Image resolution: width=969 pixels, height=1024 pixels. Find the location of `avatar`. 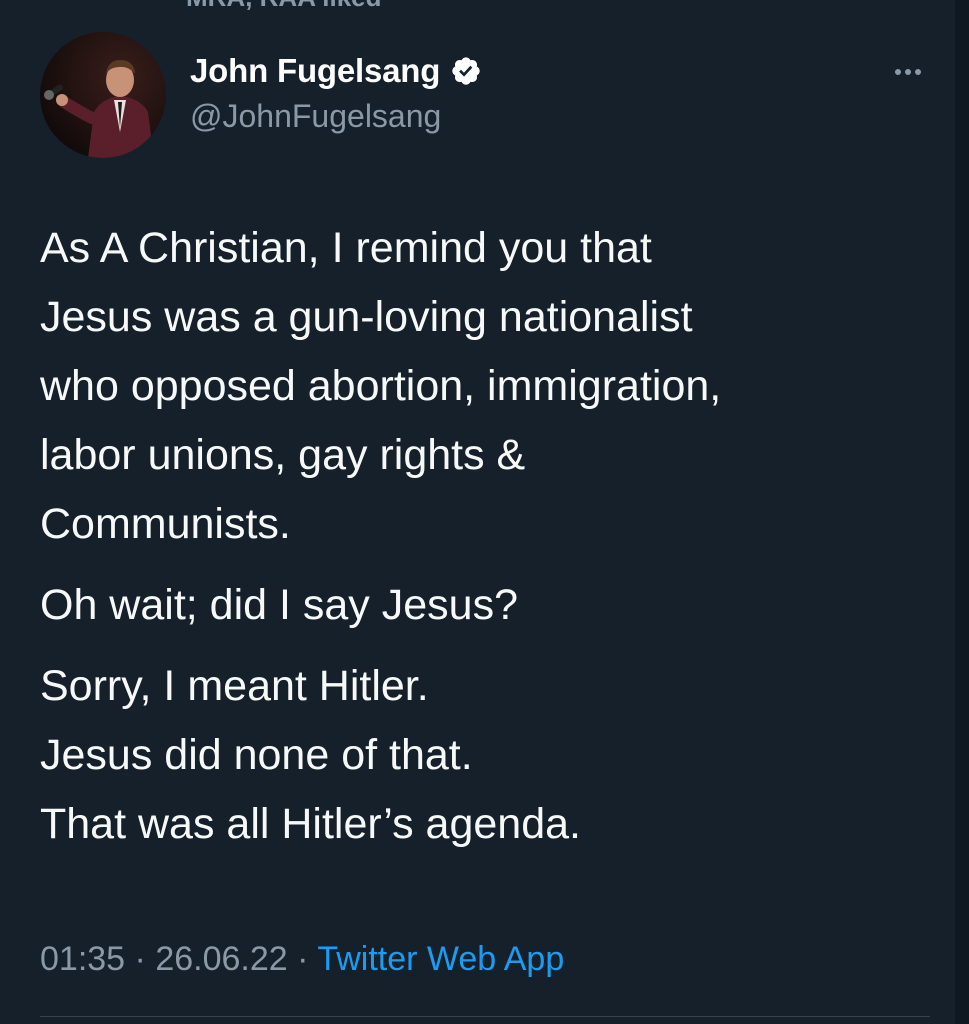

avatar is located at coordinates (103, 95).